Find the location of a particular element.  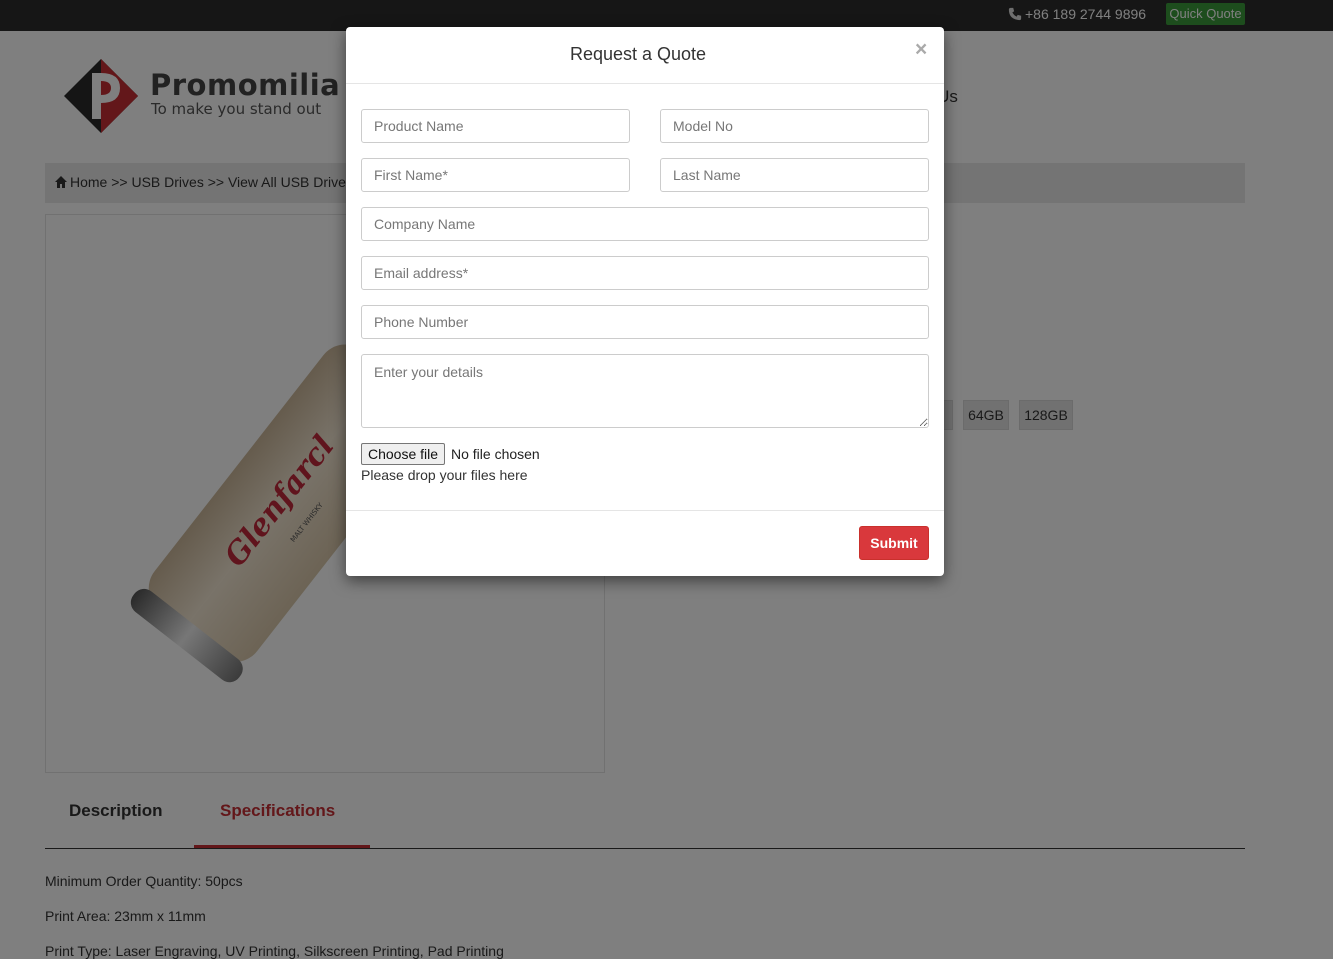

close-icon: × is located at coordinates (921, 49).